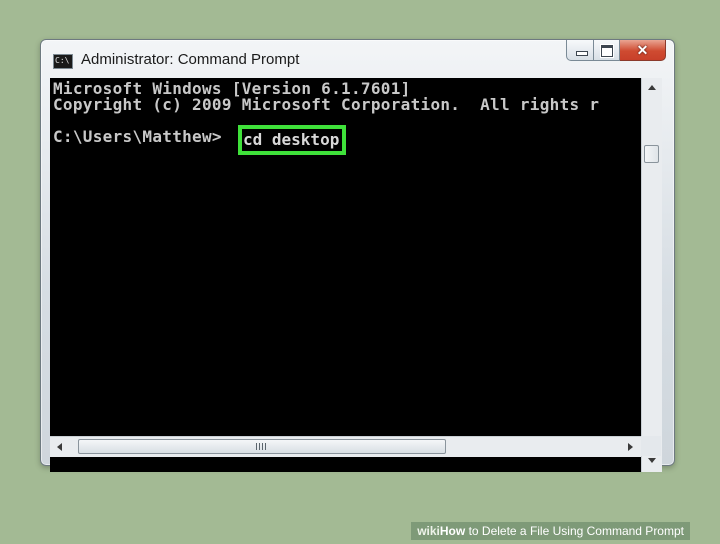 This screenshot has height=544, width=720. What do you see at coordinates (651, 275) in the screenshot?
I see `vertical-scrollbar` at bounding box center [651, 275].